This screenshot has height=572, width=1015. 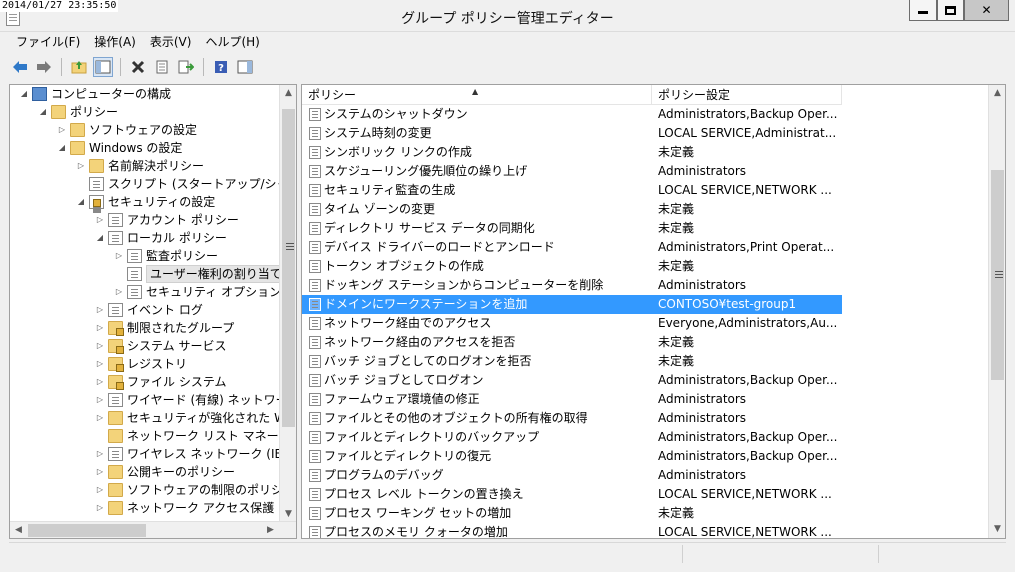 What do you see at coordinates (572, 304) in the screenshot?
I see `policy-row: ドメインにワークステーションを追加 CONTOSO¥test-group1` at bounding box center [572, 304].